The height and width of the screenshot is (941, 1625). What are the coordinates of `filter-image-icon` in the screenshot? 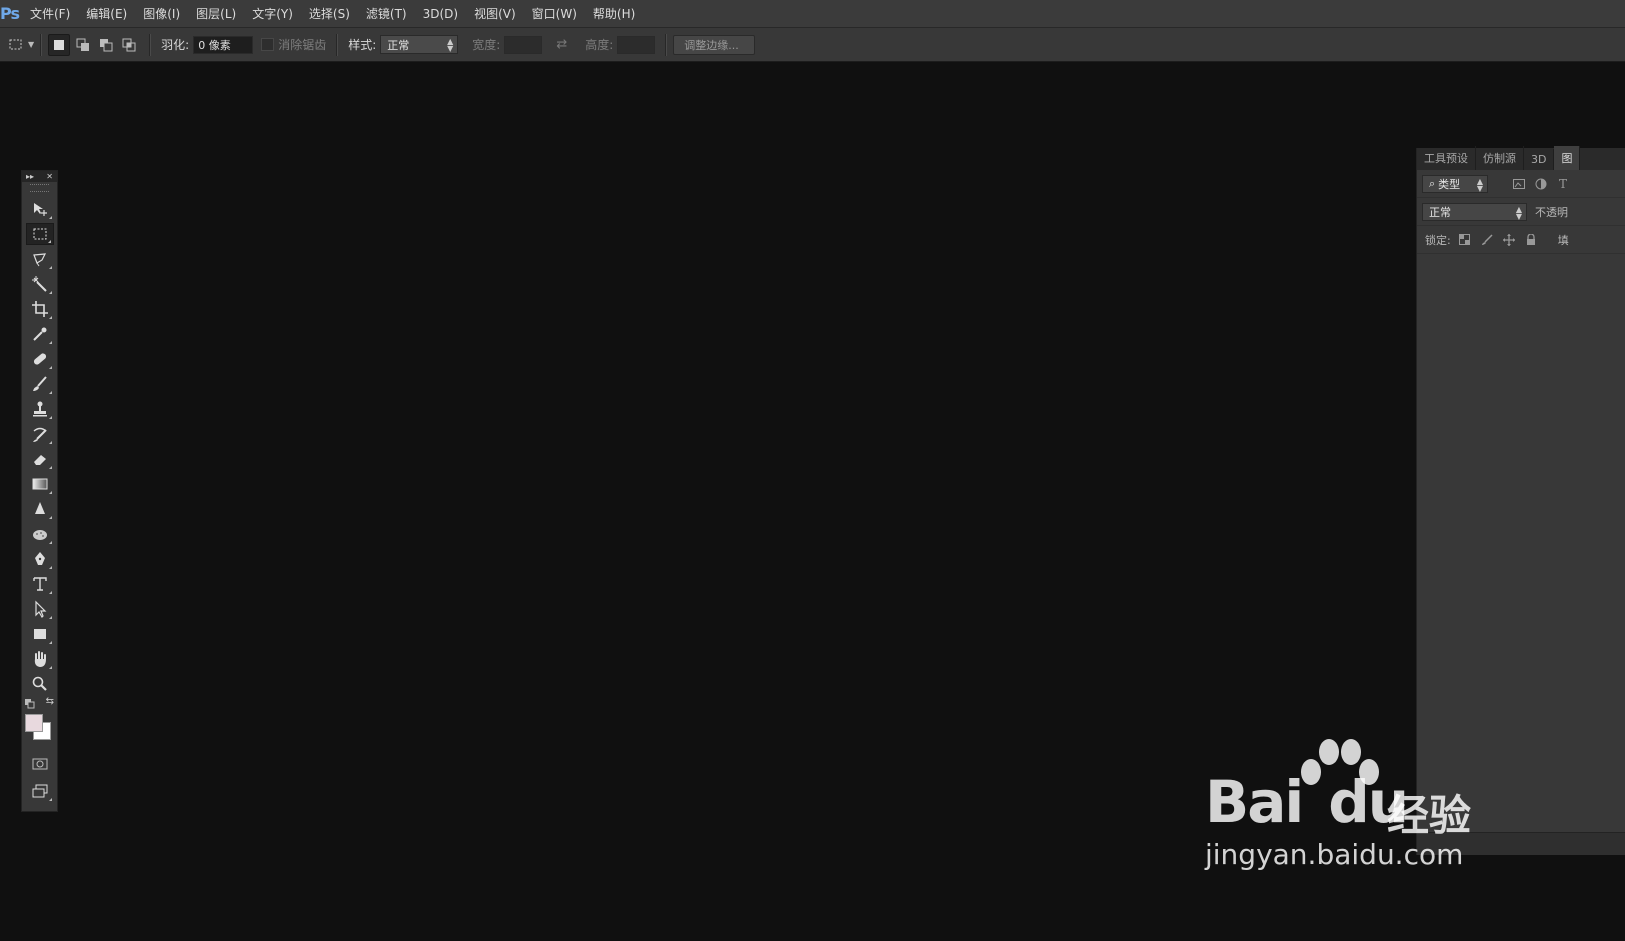 It's located at (1519, 184).